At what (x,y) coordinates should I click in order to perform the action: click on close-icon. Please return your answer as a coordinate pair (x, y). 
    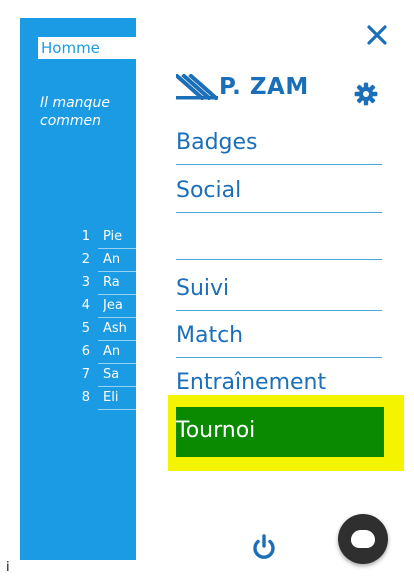
    Looking at the image, I should click on (377, 35).